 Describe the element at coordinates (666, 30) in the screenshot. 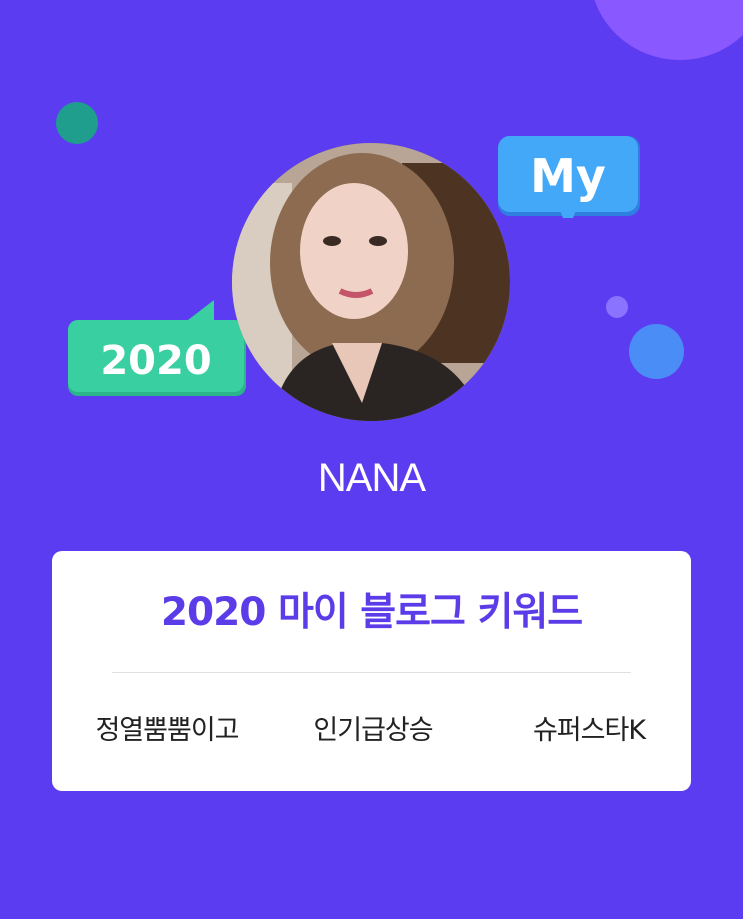

I see `decorative-circle` at that location.